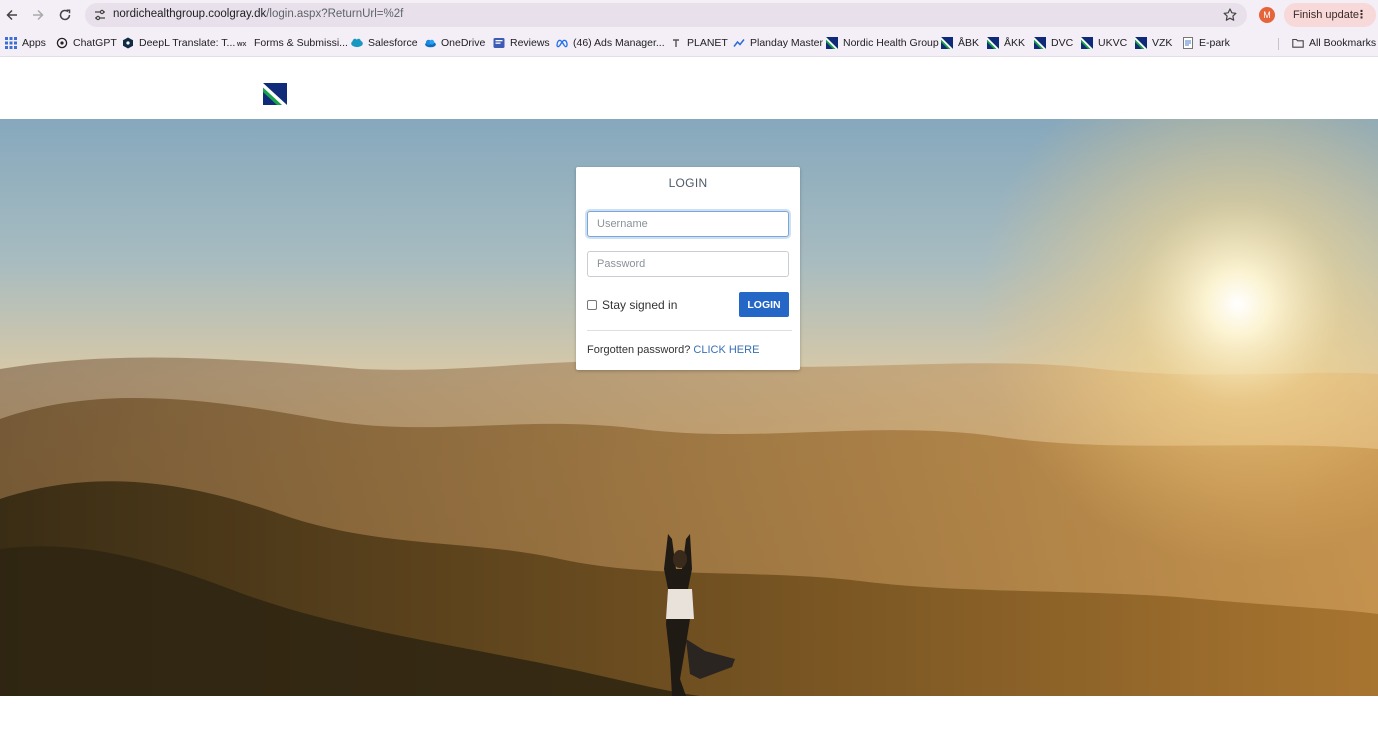  I want to click on all-bookmarks-button: All Bookmarks, so click(1334, 43).